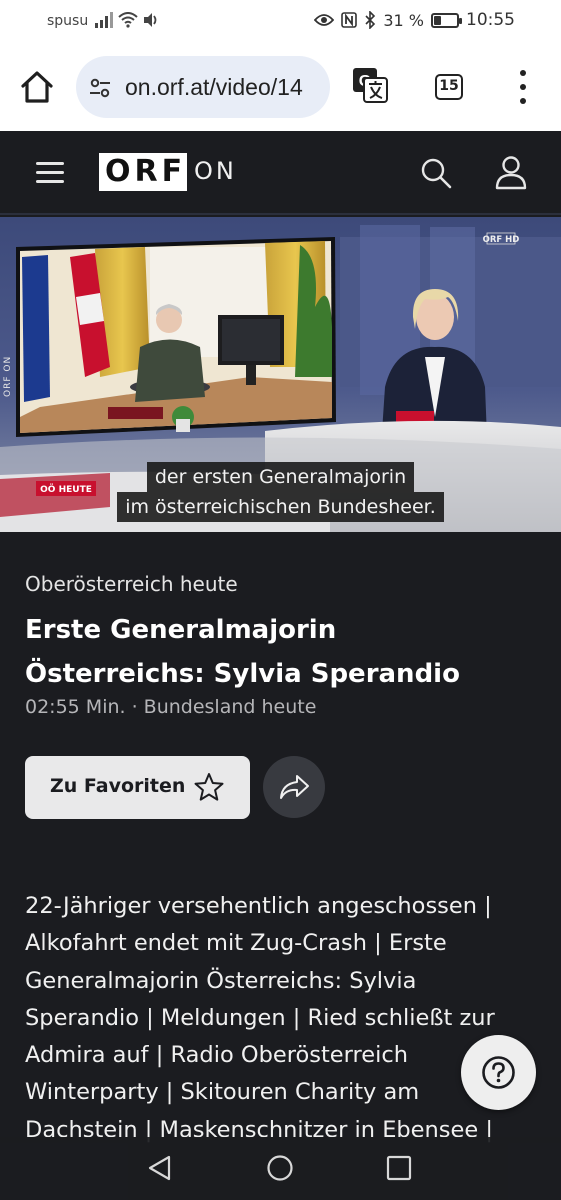 The height and width of the screenshot is (1200, 561). Describe the element at coordinates (446, 20) in the screenshot. I see `battery-icon` at that location.